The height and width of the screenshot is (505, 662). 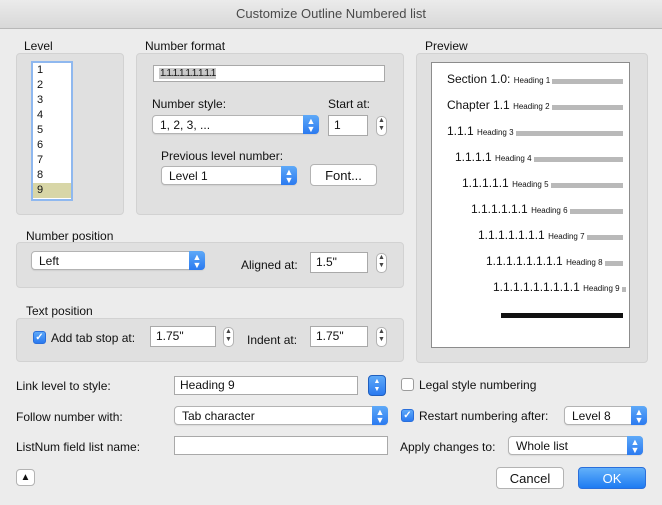 I want to click on aligned-at-stepper: ▲ ▼, so click(x=381, y=263).